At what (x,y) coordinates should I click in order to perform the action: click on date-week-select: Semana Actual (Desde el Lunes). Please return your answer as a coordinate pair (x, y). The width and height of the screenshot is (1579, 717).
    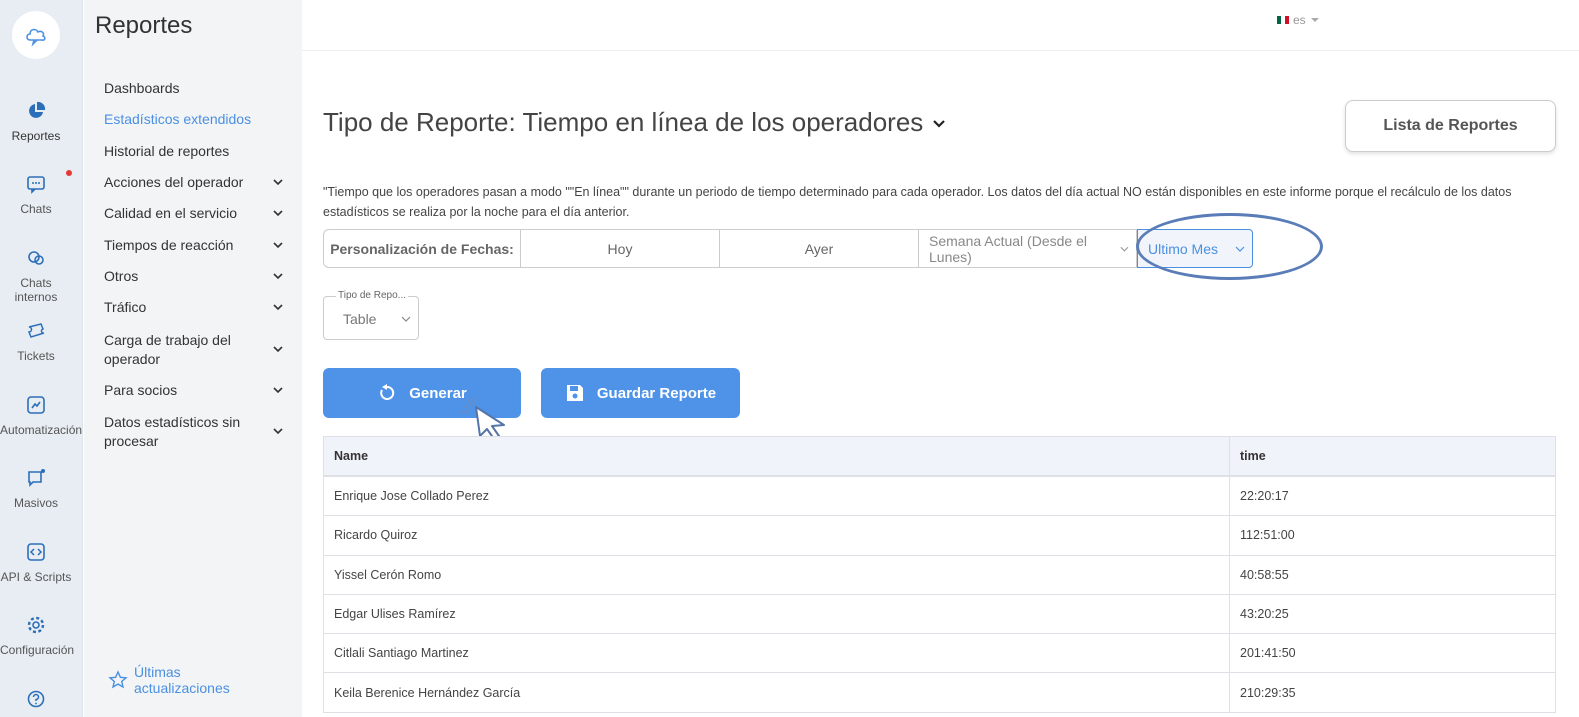
    Looking at the image, I should click on (1028, 248).